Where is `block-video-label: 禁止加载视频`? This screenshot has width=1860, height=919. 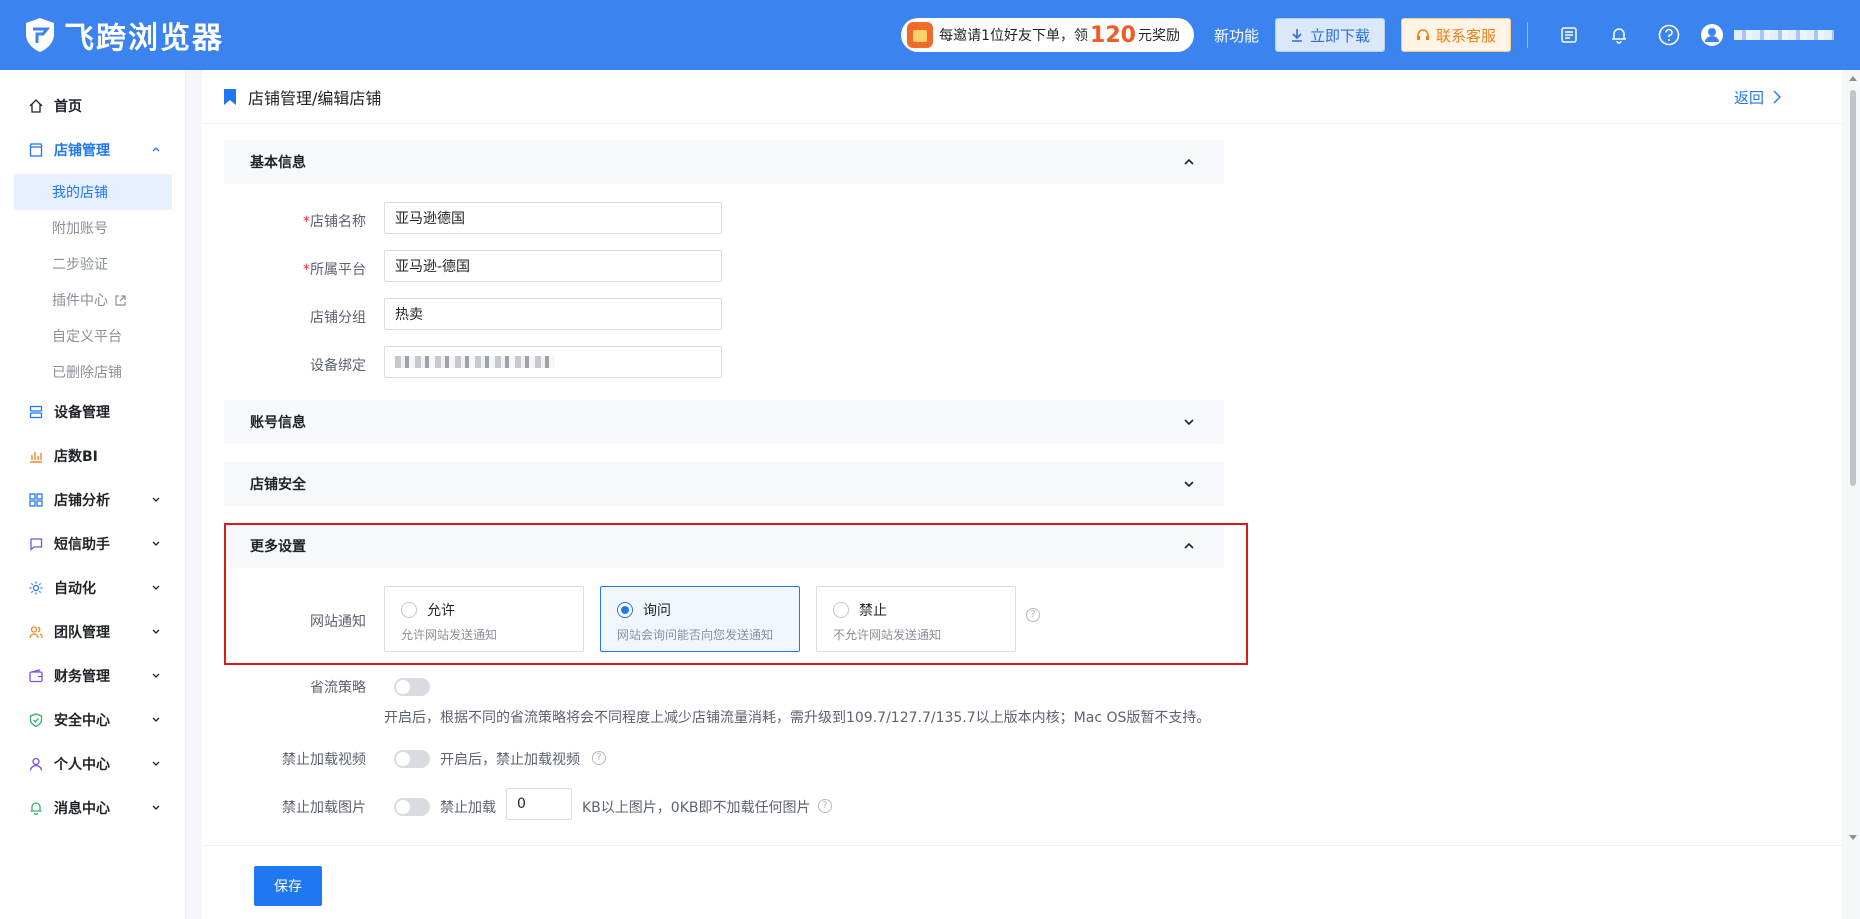
block-video-label: 禁止加载视频 is located at coordinates (324, 760).